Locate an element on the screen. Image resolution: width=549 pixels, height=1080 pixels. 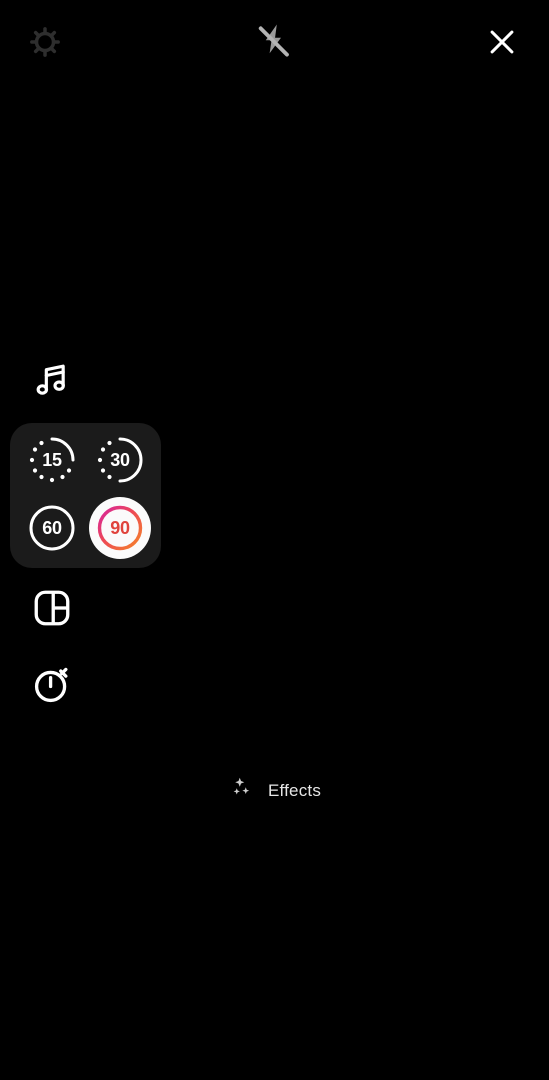
stopwatch-icon is located at coordinates (52, 686).